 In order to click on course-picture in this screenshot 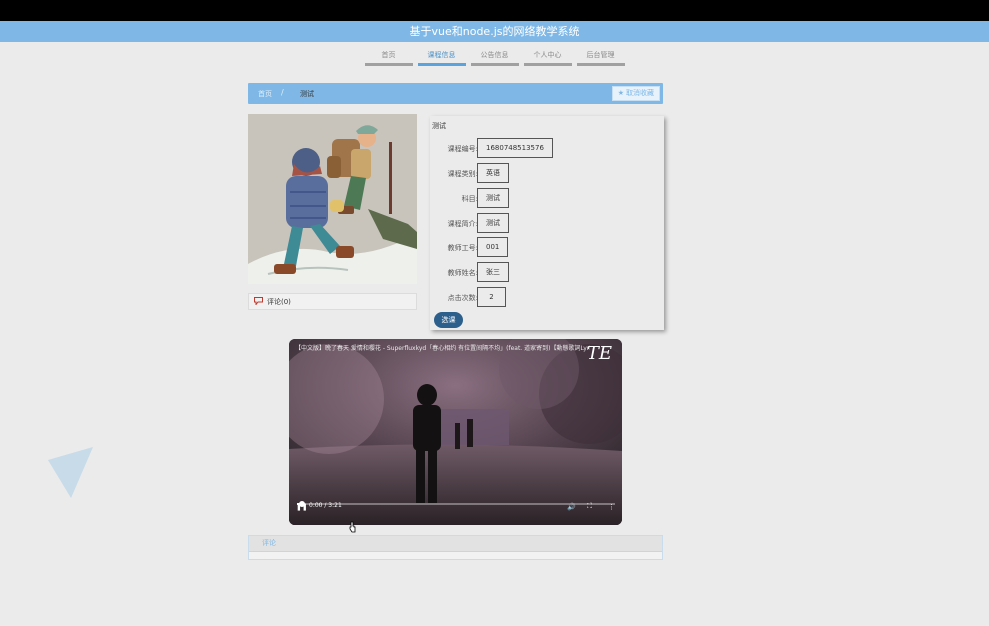, I will do `click(332, 199)`.